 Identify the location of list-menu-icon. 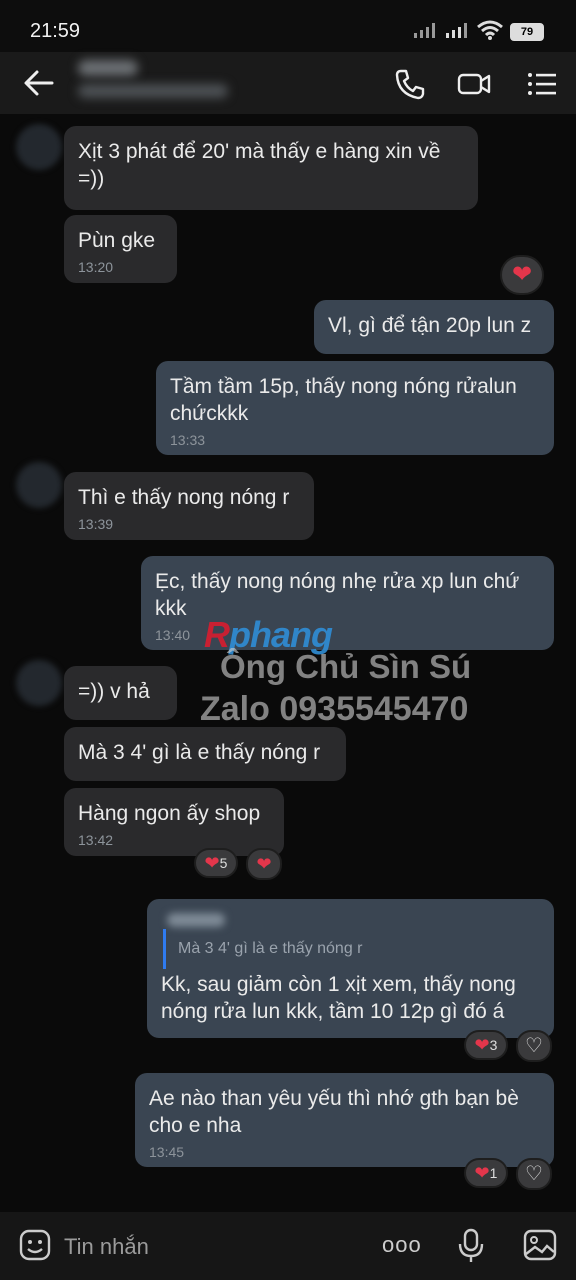
(542, 84).